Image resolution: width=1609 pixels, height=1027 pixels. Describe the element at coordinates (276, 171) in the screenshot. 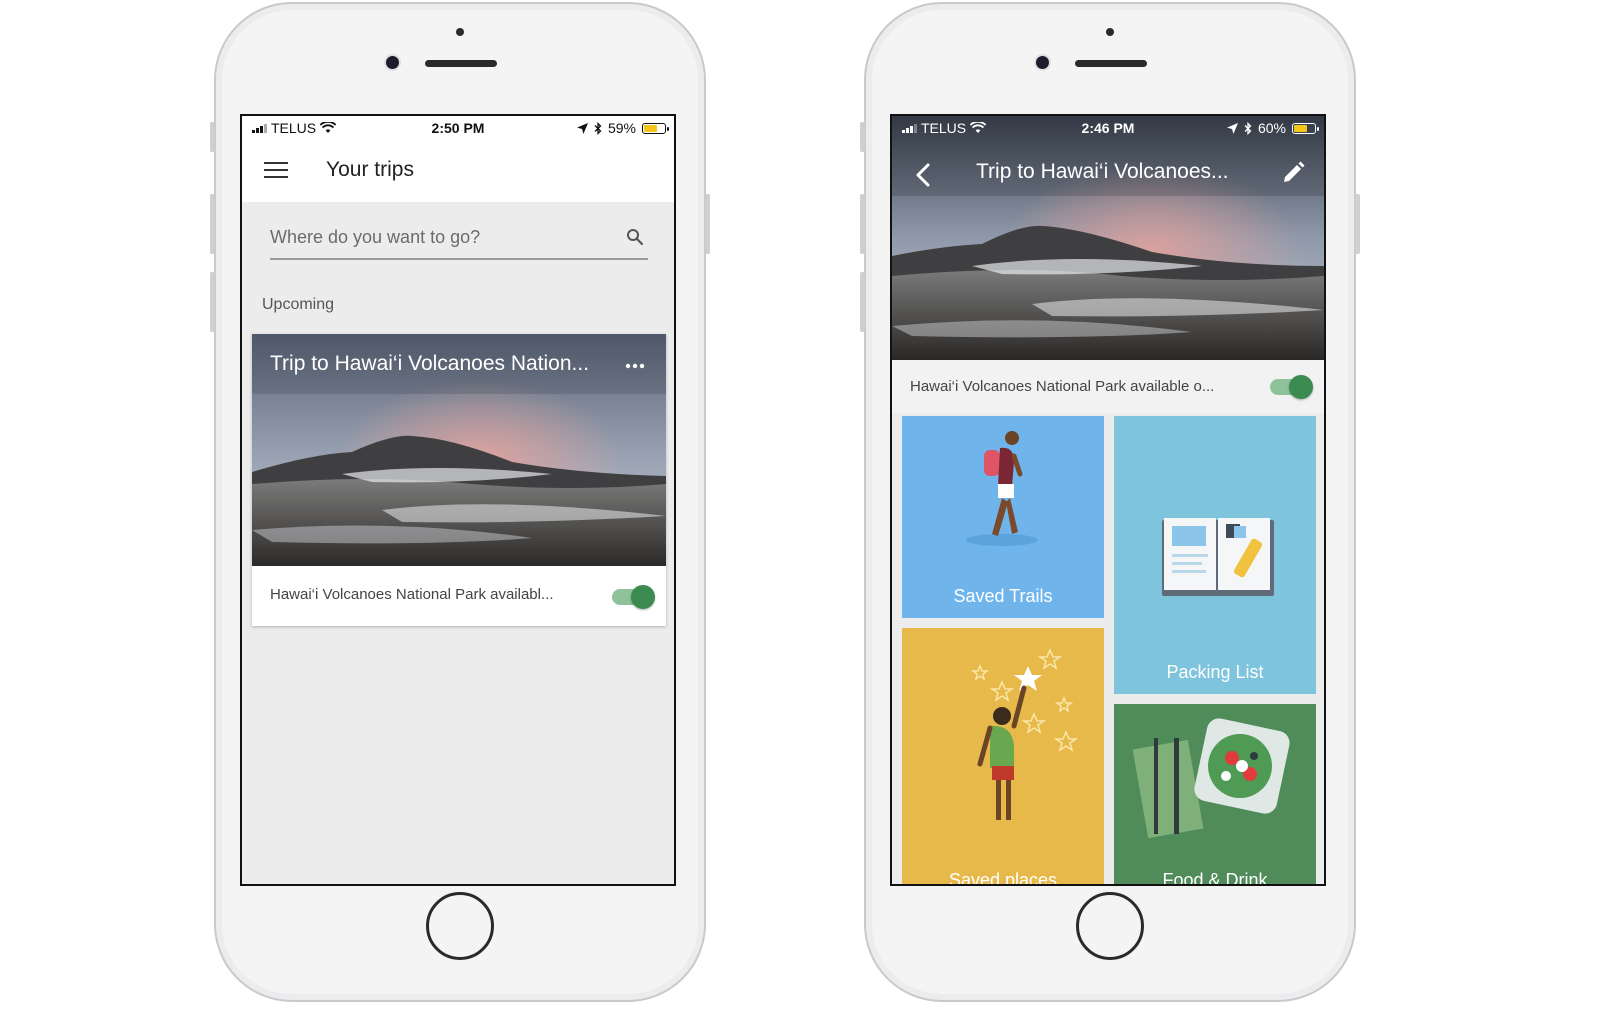

I see `menu-icon` at that location.